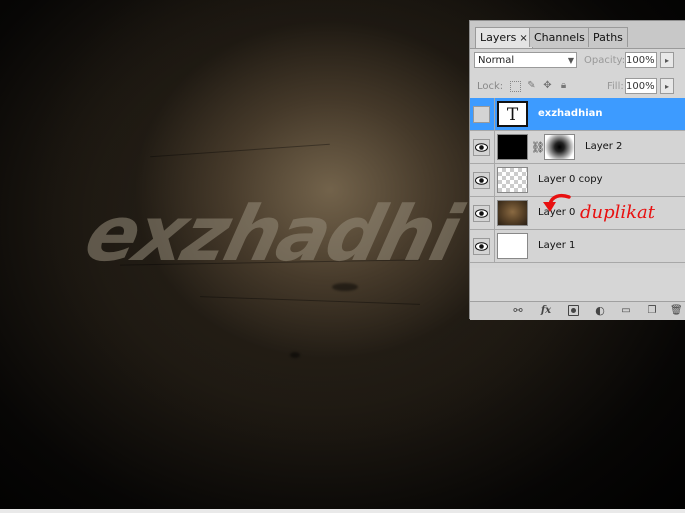 This screenshot has height=513, width=685. Describe the element at coordinates (512, 147) in the screenshot. I see `layer-thumbnail` at that location.